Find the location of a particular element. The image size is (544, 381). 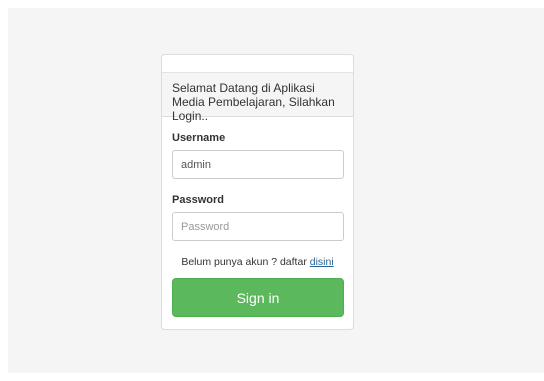

username-input is located at coordinates (258, 164).